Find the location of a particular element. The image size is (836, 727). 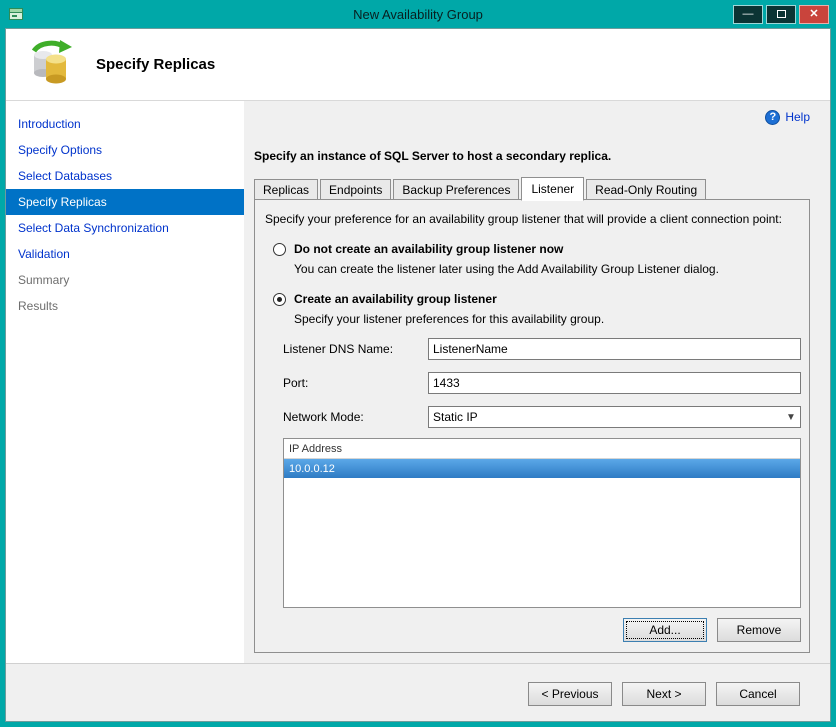

sidebar-item-select-data-synchronization: Select Data Synchronization is located at coordinates (125, 228).